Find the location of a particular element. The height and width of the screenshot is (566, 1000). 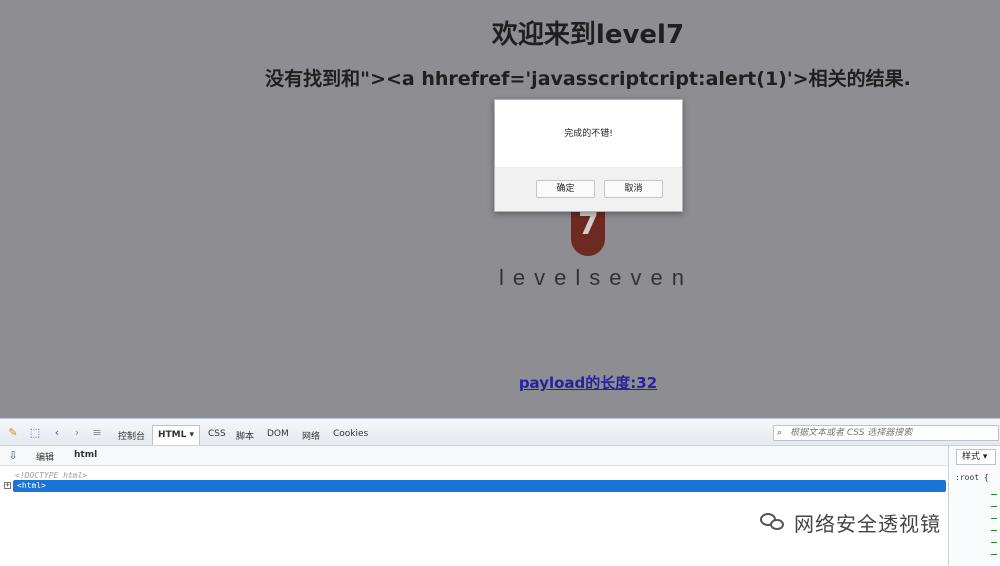

payload-length-link: payload的长度:32 is located at coordinates (588, 383).